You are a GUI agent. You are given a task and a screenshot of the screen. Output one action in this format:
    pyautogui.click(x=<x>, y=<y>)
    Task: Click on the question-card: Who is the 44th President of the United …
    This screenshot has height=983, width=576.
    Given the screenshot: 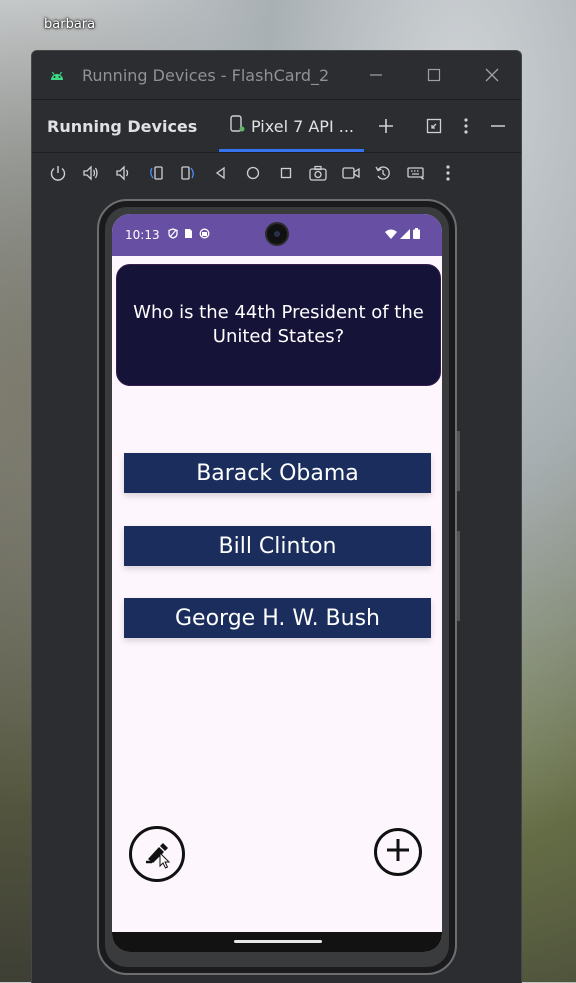 What is the action you would take?
    pyautogui.click(x=278, y=325)
    